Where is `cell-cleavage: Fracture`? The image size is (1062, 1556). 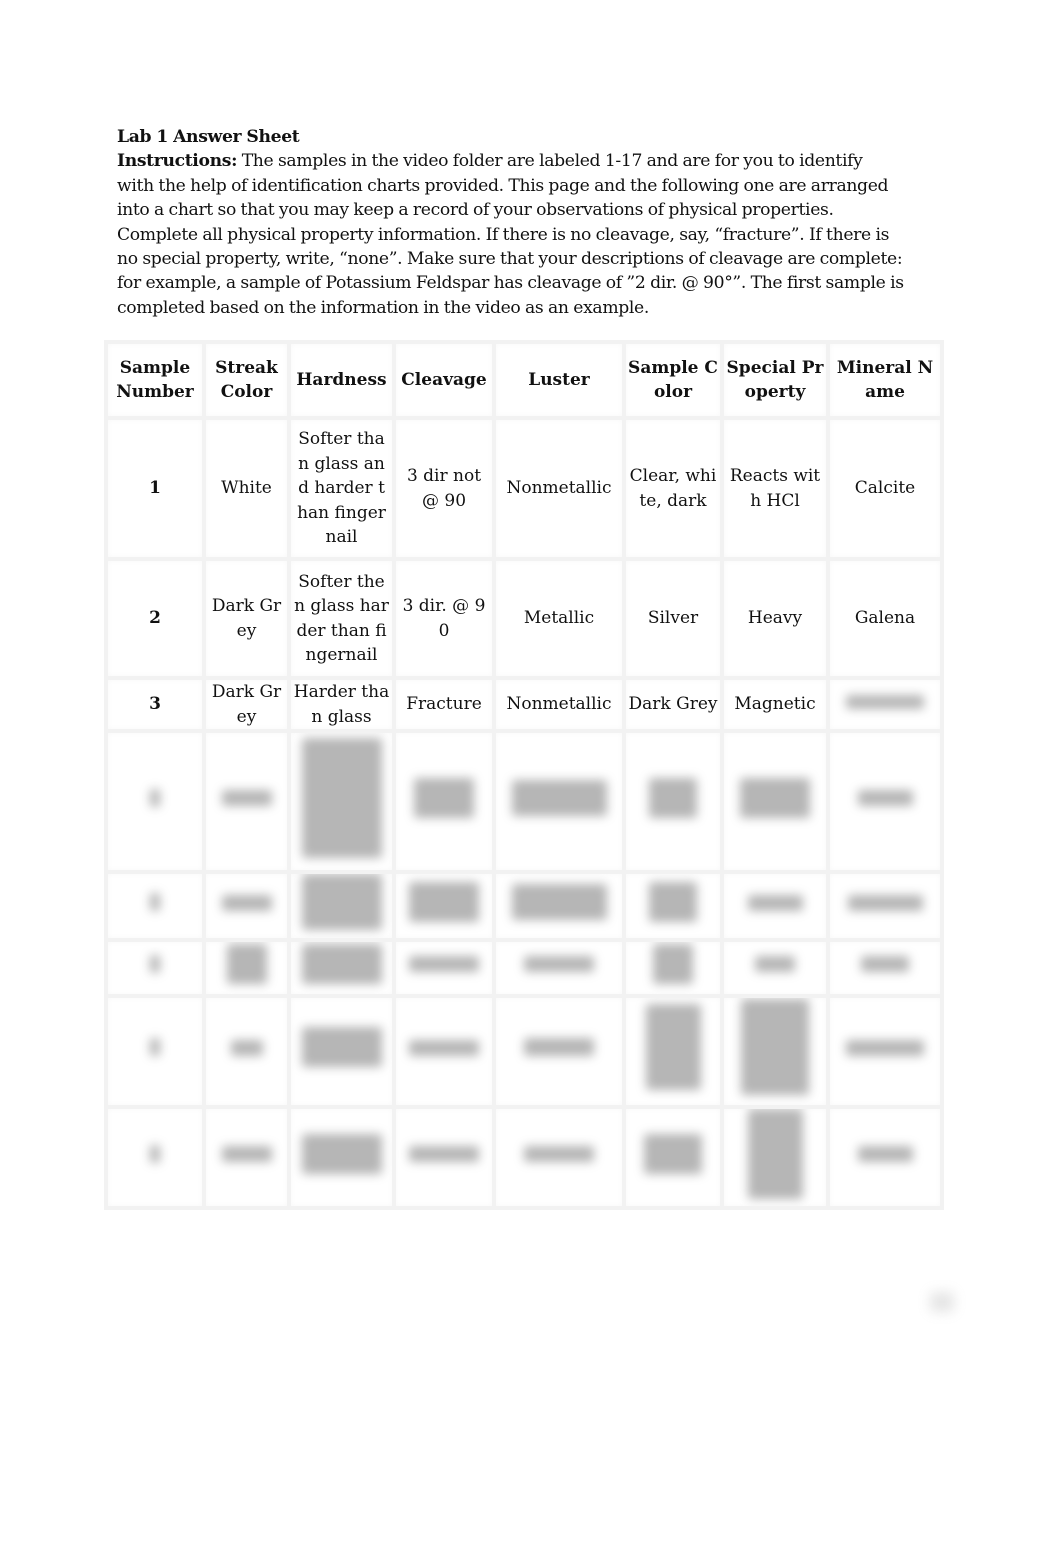
cell-cleavage: Fracture is located at coordinates (444, 704).